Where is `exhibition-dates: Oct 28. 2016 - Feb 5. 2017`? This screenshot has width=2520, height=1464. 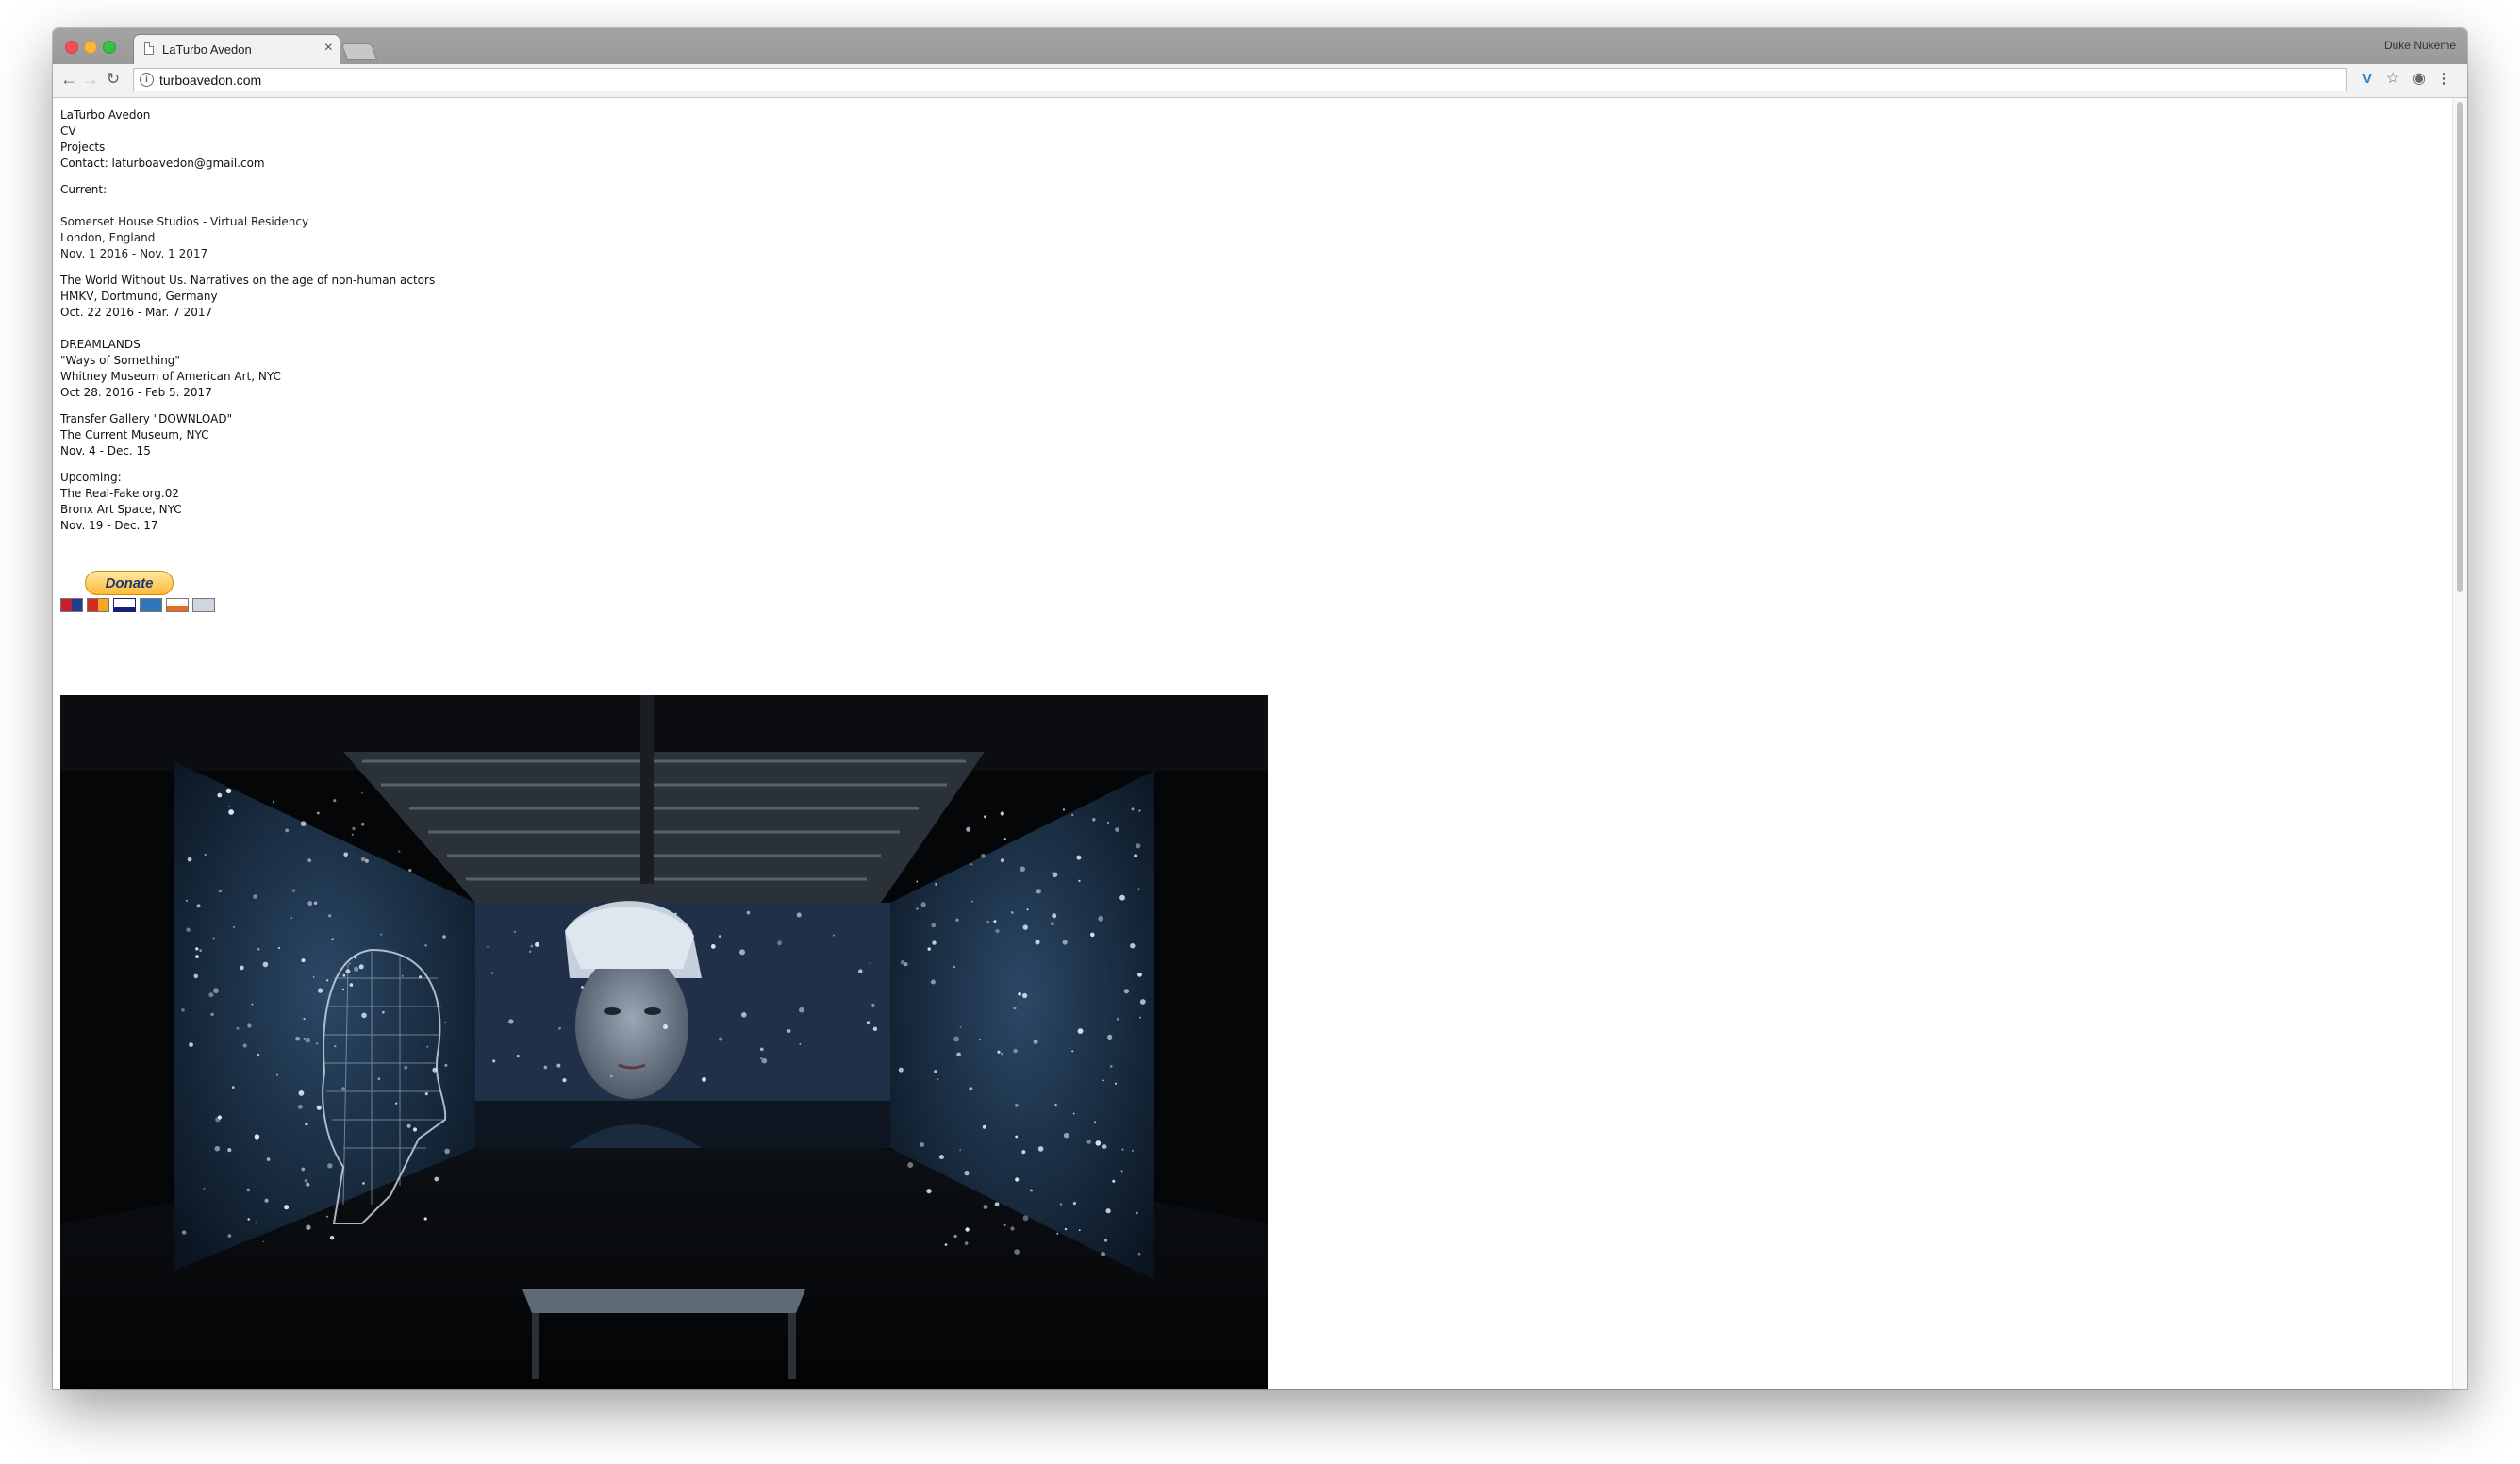 exhibition-dates: Oct 28. 2016 - Feb 5. 2017 is located at coordinates (136, 392).